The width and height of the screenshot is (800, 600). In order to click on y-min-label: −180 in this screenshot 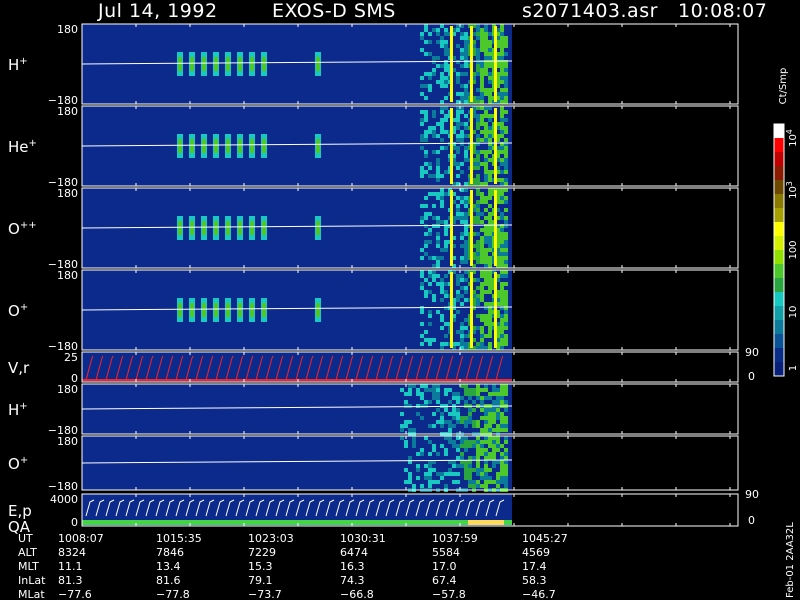, I will do `click(63, 486)`.